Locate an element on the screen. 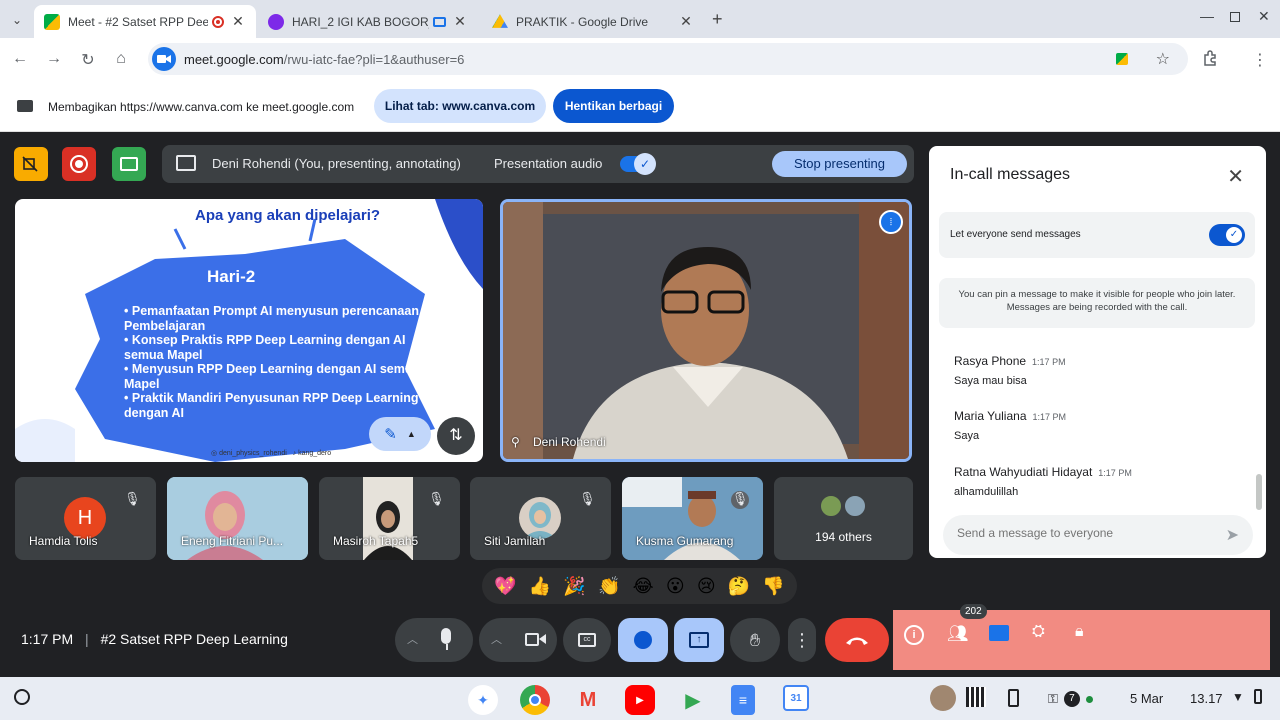 This screenshot has width=1280, height=720. meeting-details-icon: i is located at coordinates (914, 635).